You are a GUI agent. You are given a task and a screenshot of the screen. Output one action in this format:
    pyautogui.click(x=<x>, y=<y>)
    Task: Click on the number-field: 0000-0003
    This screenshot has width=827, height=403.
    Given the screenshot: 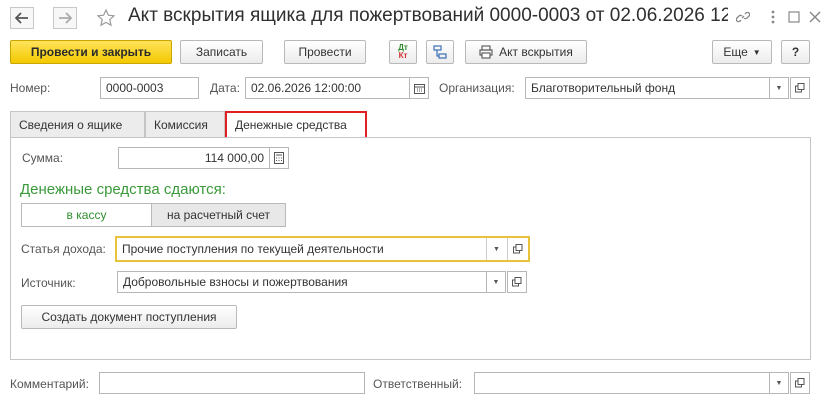 What is the action you would take?
    pyautogui.click(x=149, y=88)
    